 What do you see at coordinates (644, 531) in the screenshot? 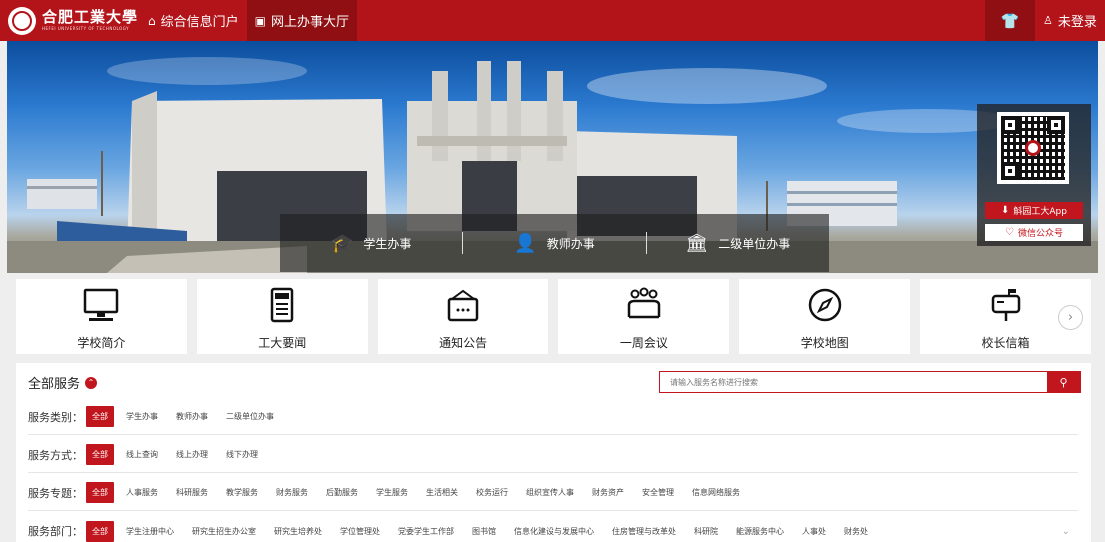
I see `filter-option: 住房管理与改革处` at bounding box center [644, 531].